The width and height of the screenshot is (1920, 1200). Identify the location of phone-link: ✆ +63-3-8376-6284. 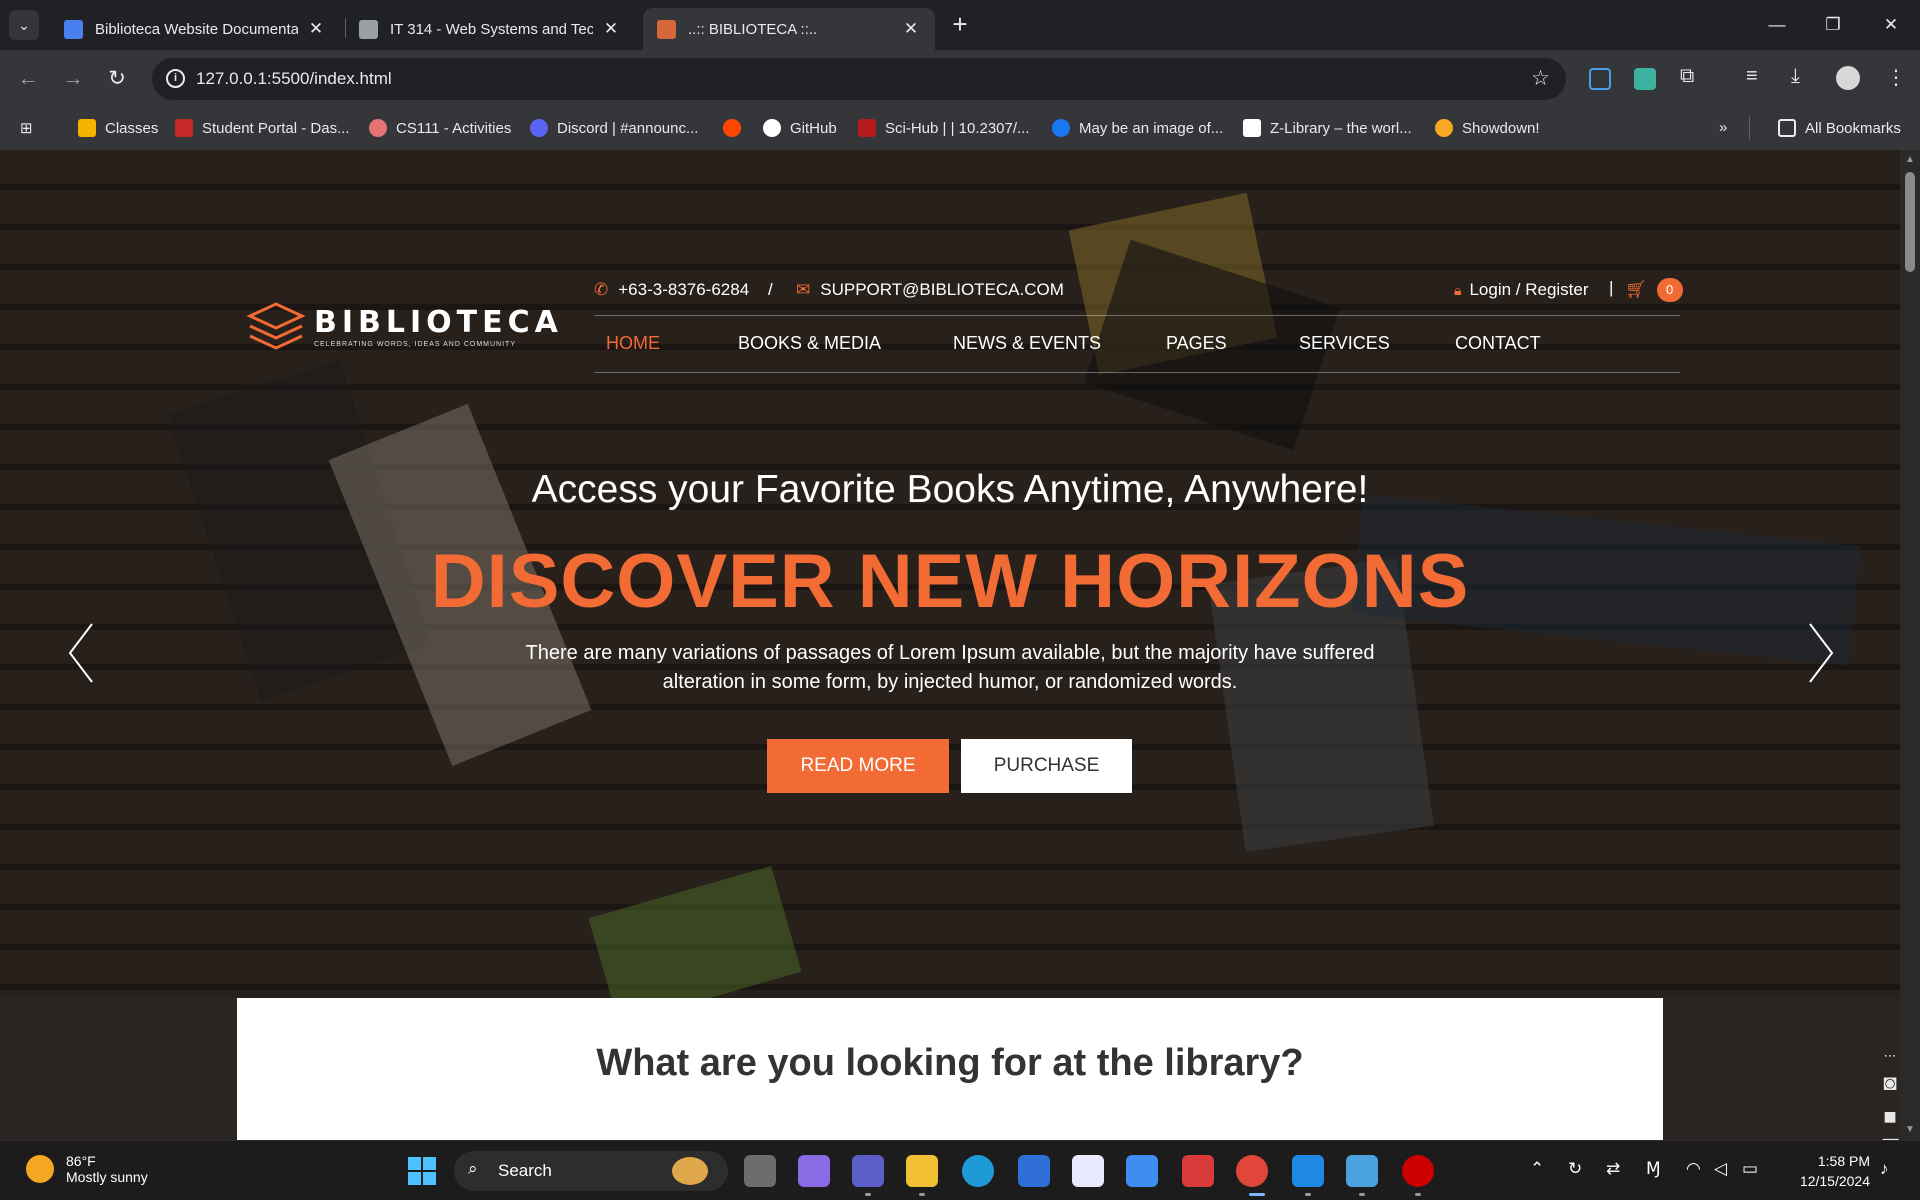
(671, 290).